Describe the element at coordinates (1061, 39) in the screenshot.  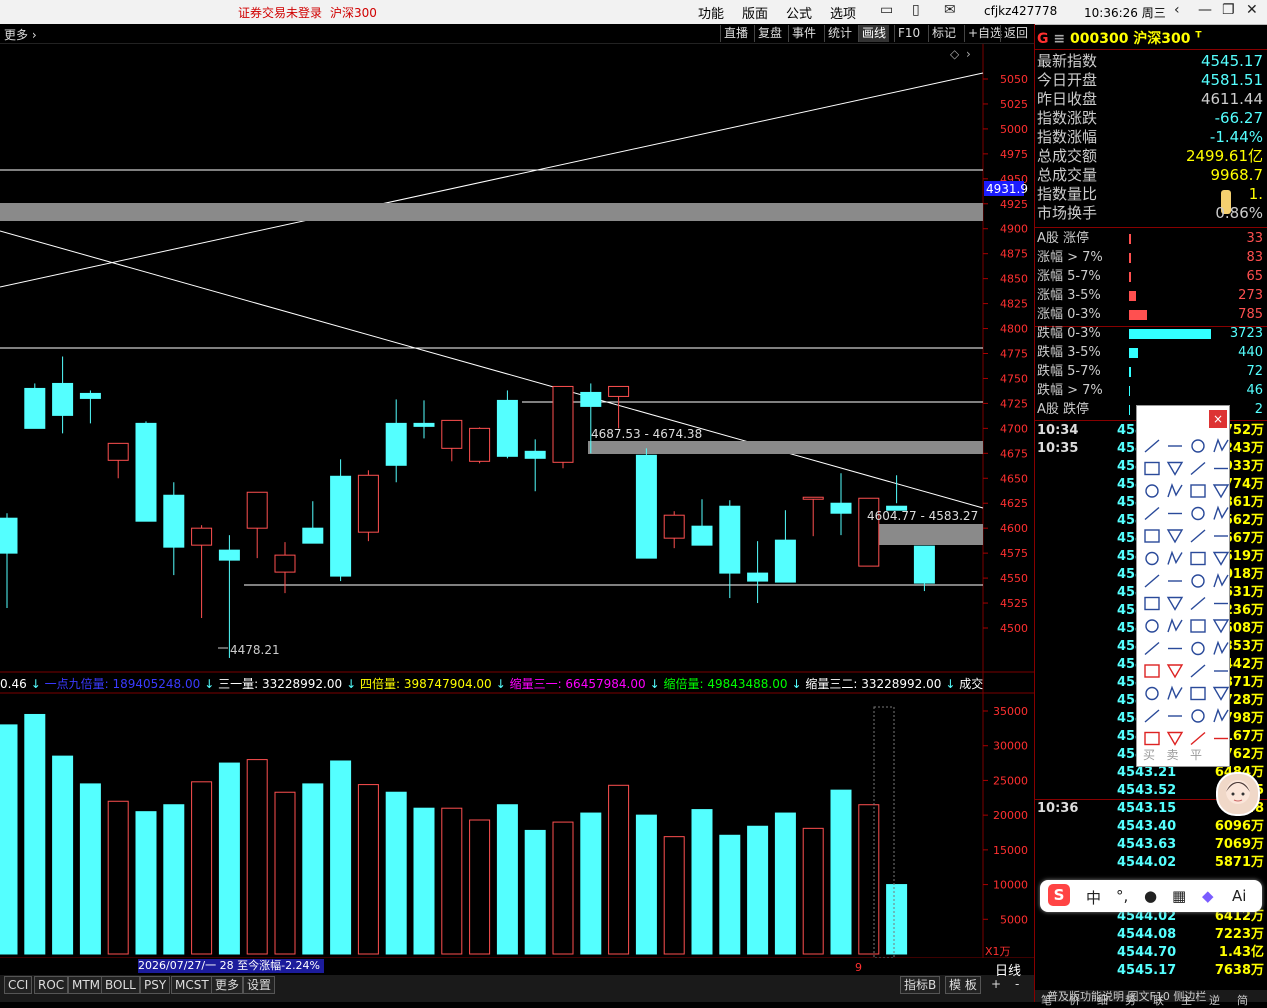
I see `menu-icon: ≡` at that location.